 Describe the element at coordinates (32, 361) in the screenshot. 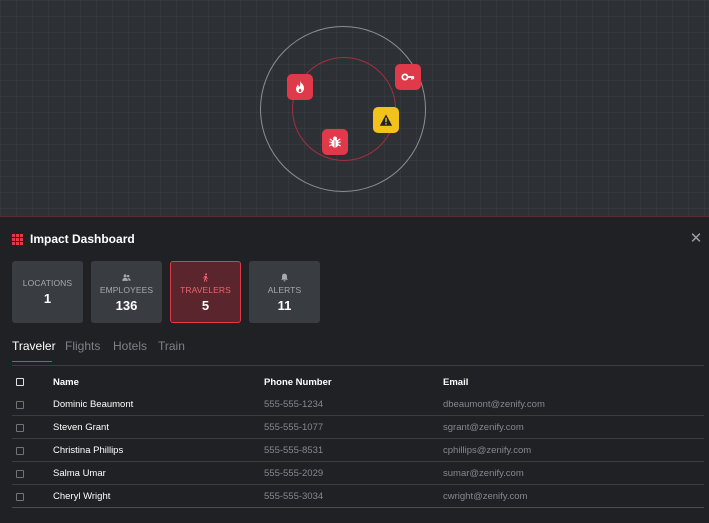

I see `active-tab-indicator` at that location.